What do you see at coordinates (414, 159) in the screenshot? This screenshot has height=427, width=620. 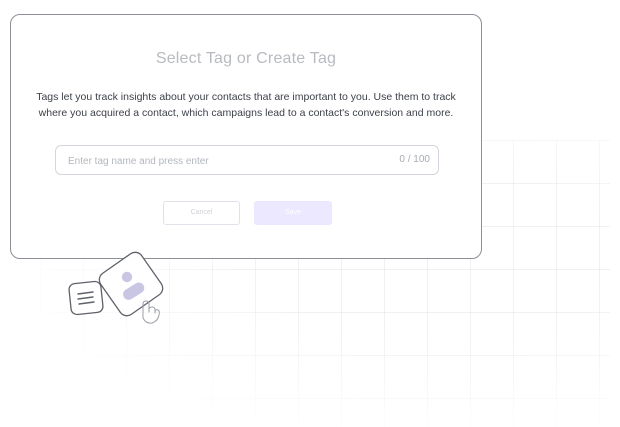 I see `char-counter: 0 / 100` at bounding box center [414, 159].